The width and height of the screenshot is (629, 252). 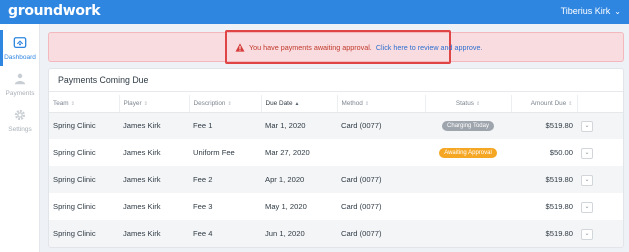 I want to click on cell-status: Charging Today, so click(x=468, y=125).